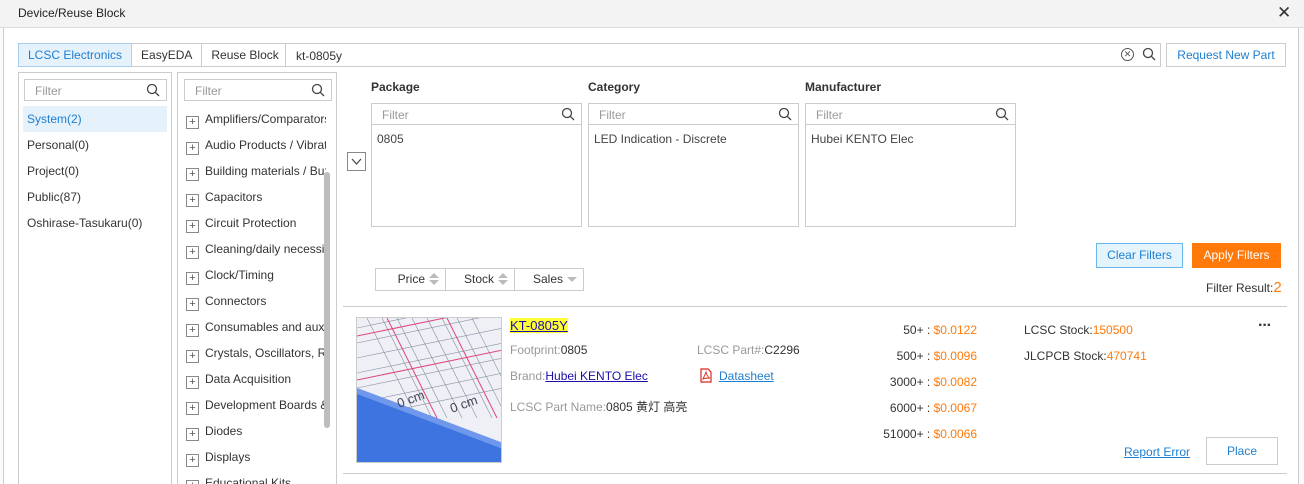 The width and height of the screenshot is (1304, 484). I want to click on category-label: Development Boards & Kits, so click(265, 405).